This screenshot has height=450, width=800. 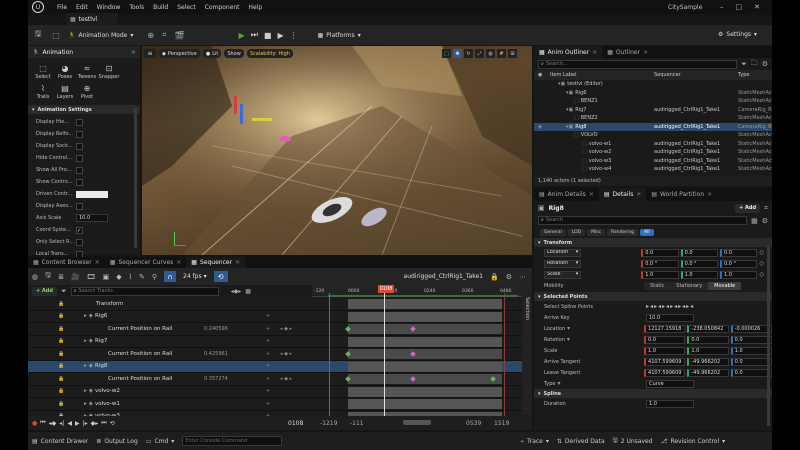 I want to click on sequencer-track: 🔒 ▸ ◈ volvo-w2 +, so click(x=275, y=391).